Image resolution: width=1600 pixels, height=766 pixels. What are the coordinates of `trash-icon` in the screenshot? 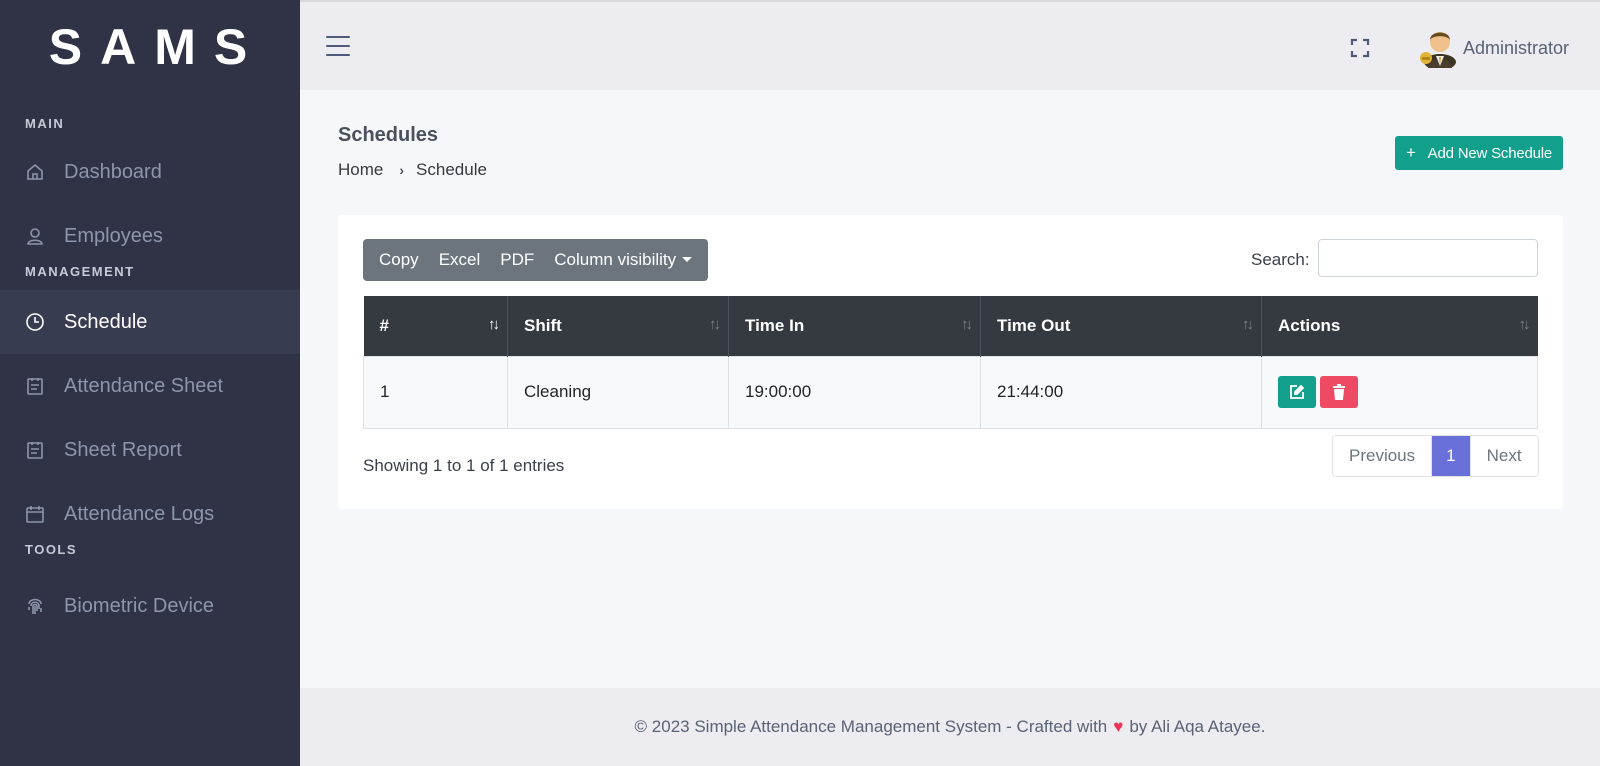 It's located at (1339, 392).